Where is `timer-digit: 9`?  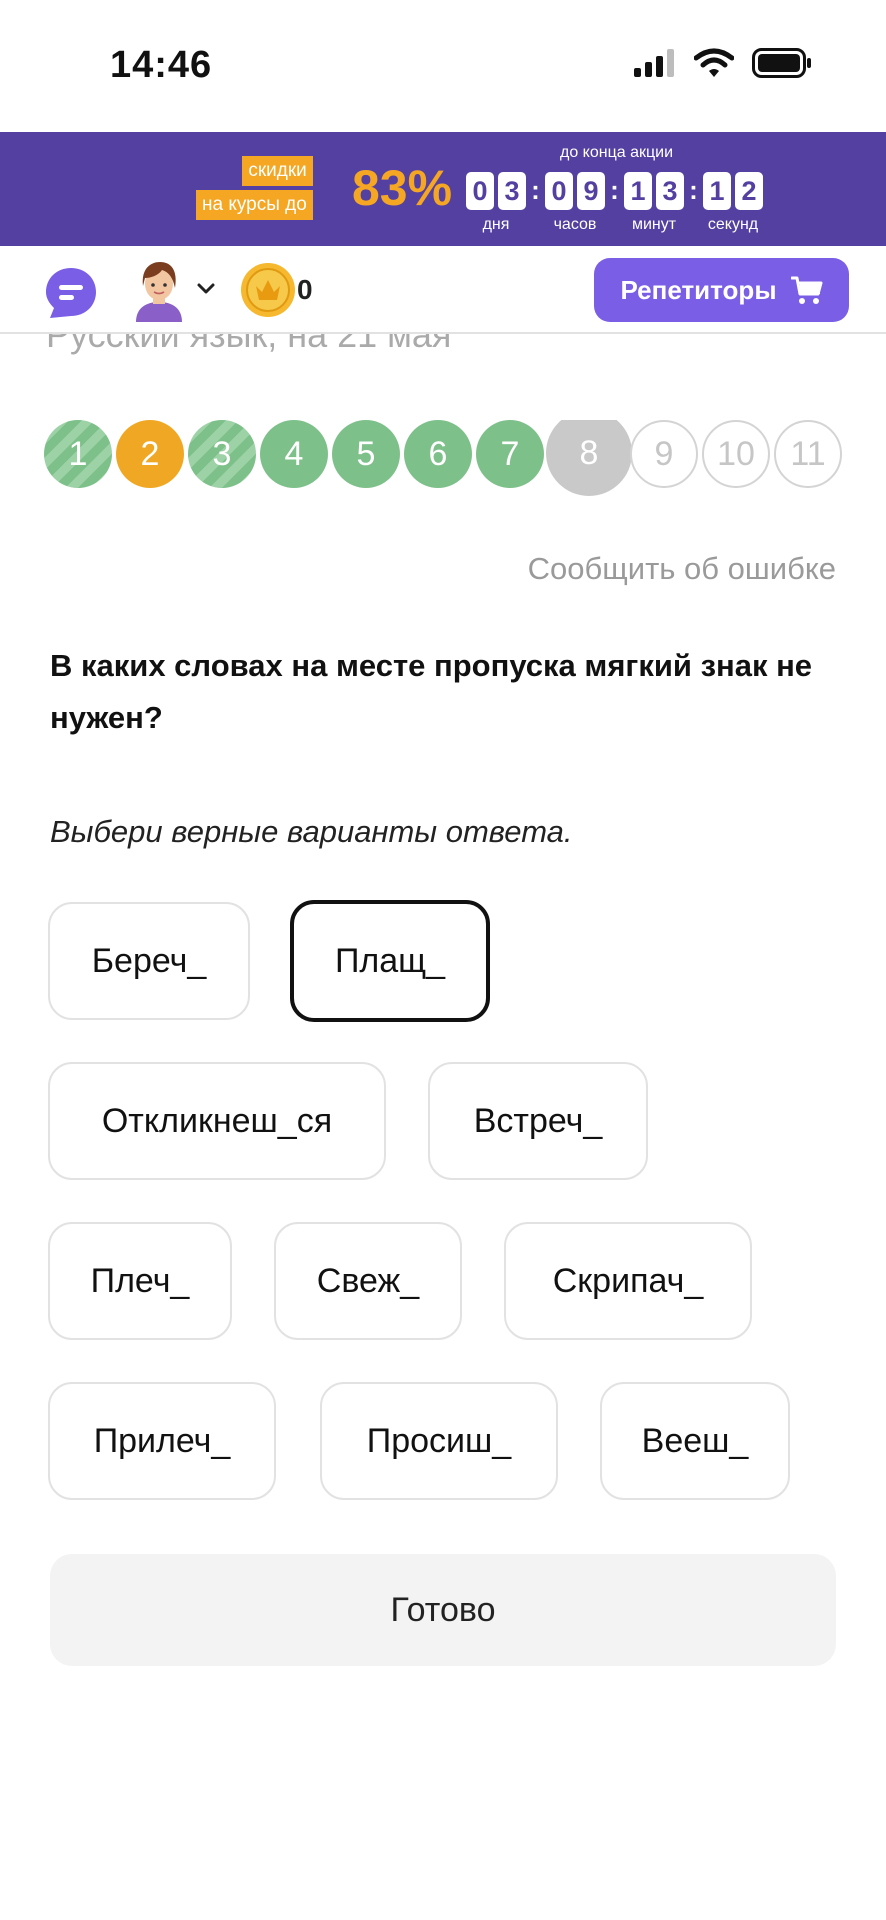
timer-digit: 9 is located at coordinates (591, 191).